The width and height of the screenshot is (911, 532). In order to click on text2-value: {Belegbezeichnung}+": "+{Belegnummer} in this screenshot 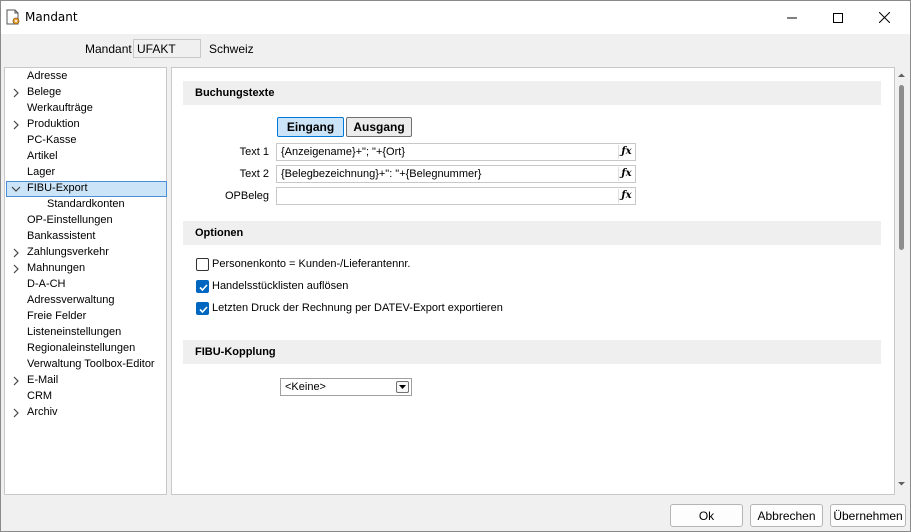, I will do `click(381, 174)`.